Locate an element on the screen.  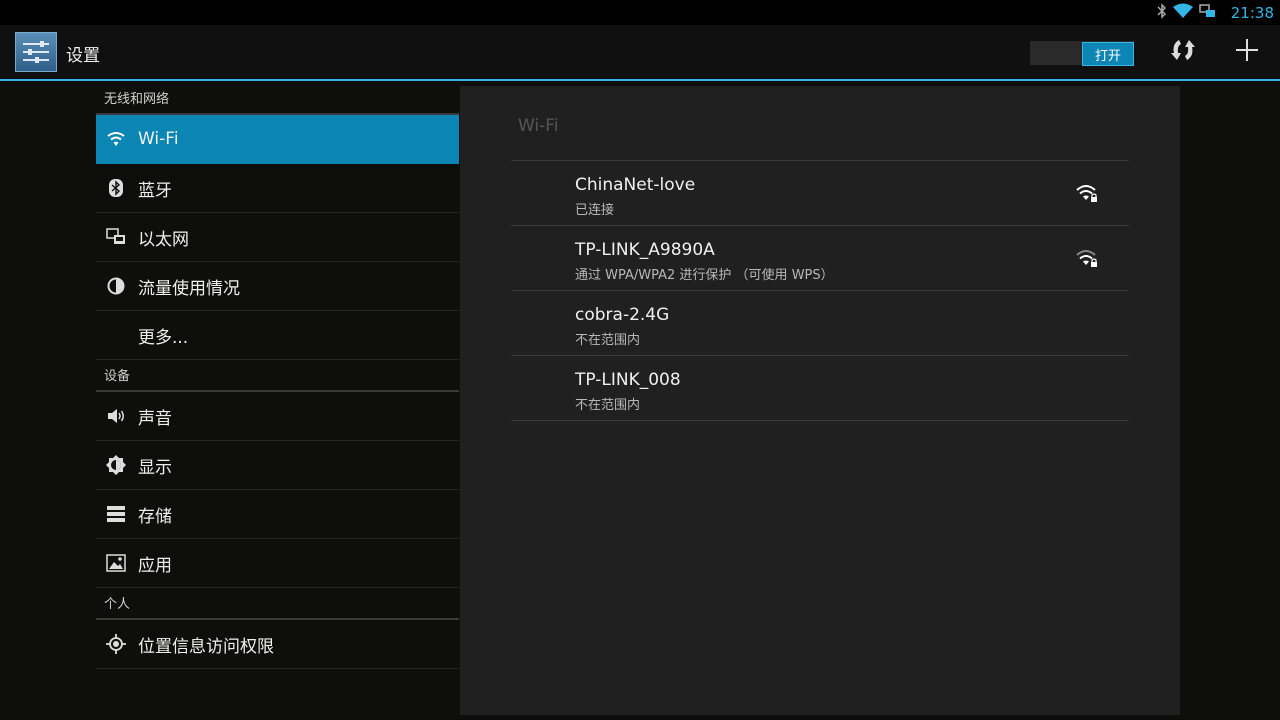
storage-icon is located at coordinates (116, 514).